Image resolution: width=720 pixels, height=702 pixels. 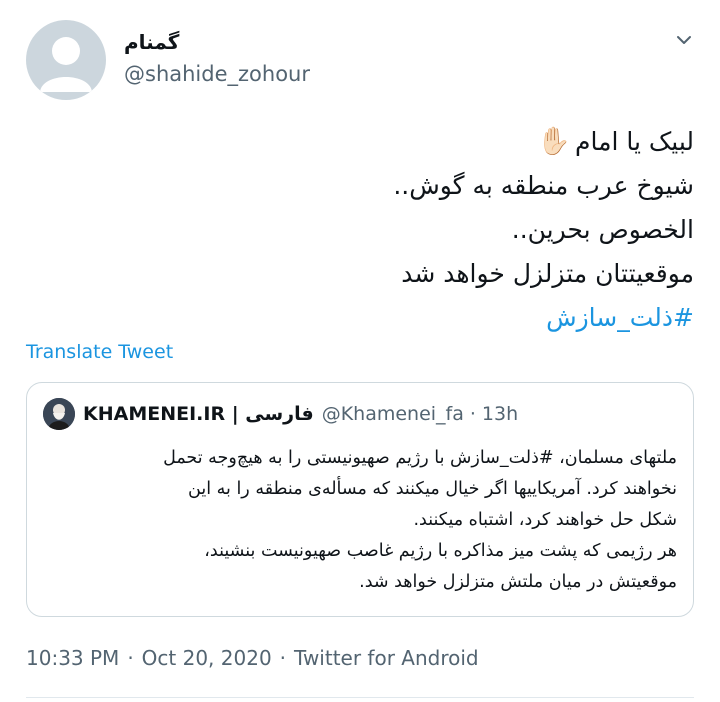 What do you see at coordinates (518, 582) in the screenshot?
I see `quoted-line: موقعیتش در میان ملتش متزلزل خواهد شد.` at bounding box center [518, 582].